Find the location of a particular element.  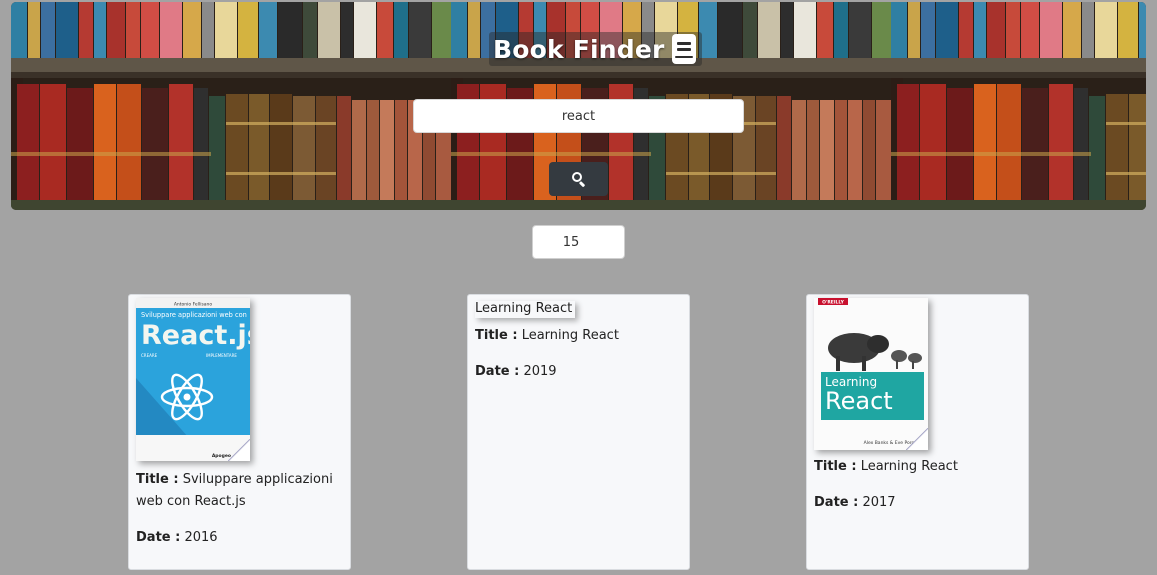

book-date-line: Date : 2019 is located at coordinates (578, 372).